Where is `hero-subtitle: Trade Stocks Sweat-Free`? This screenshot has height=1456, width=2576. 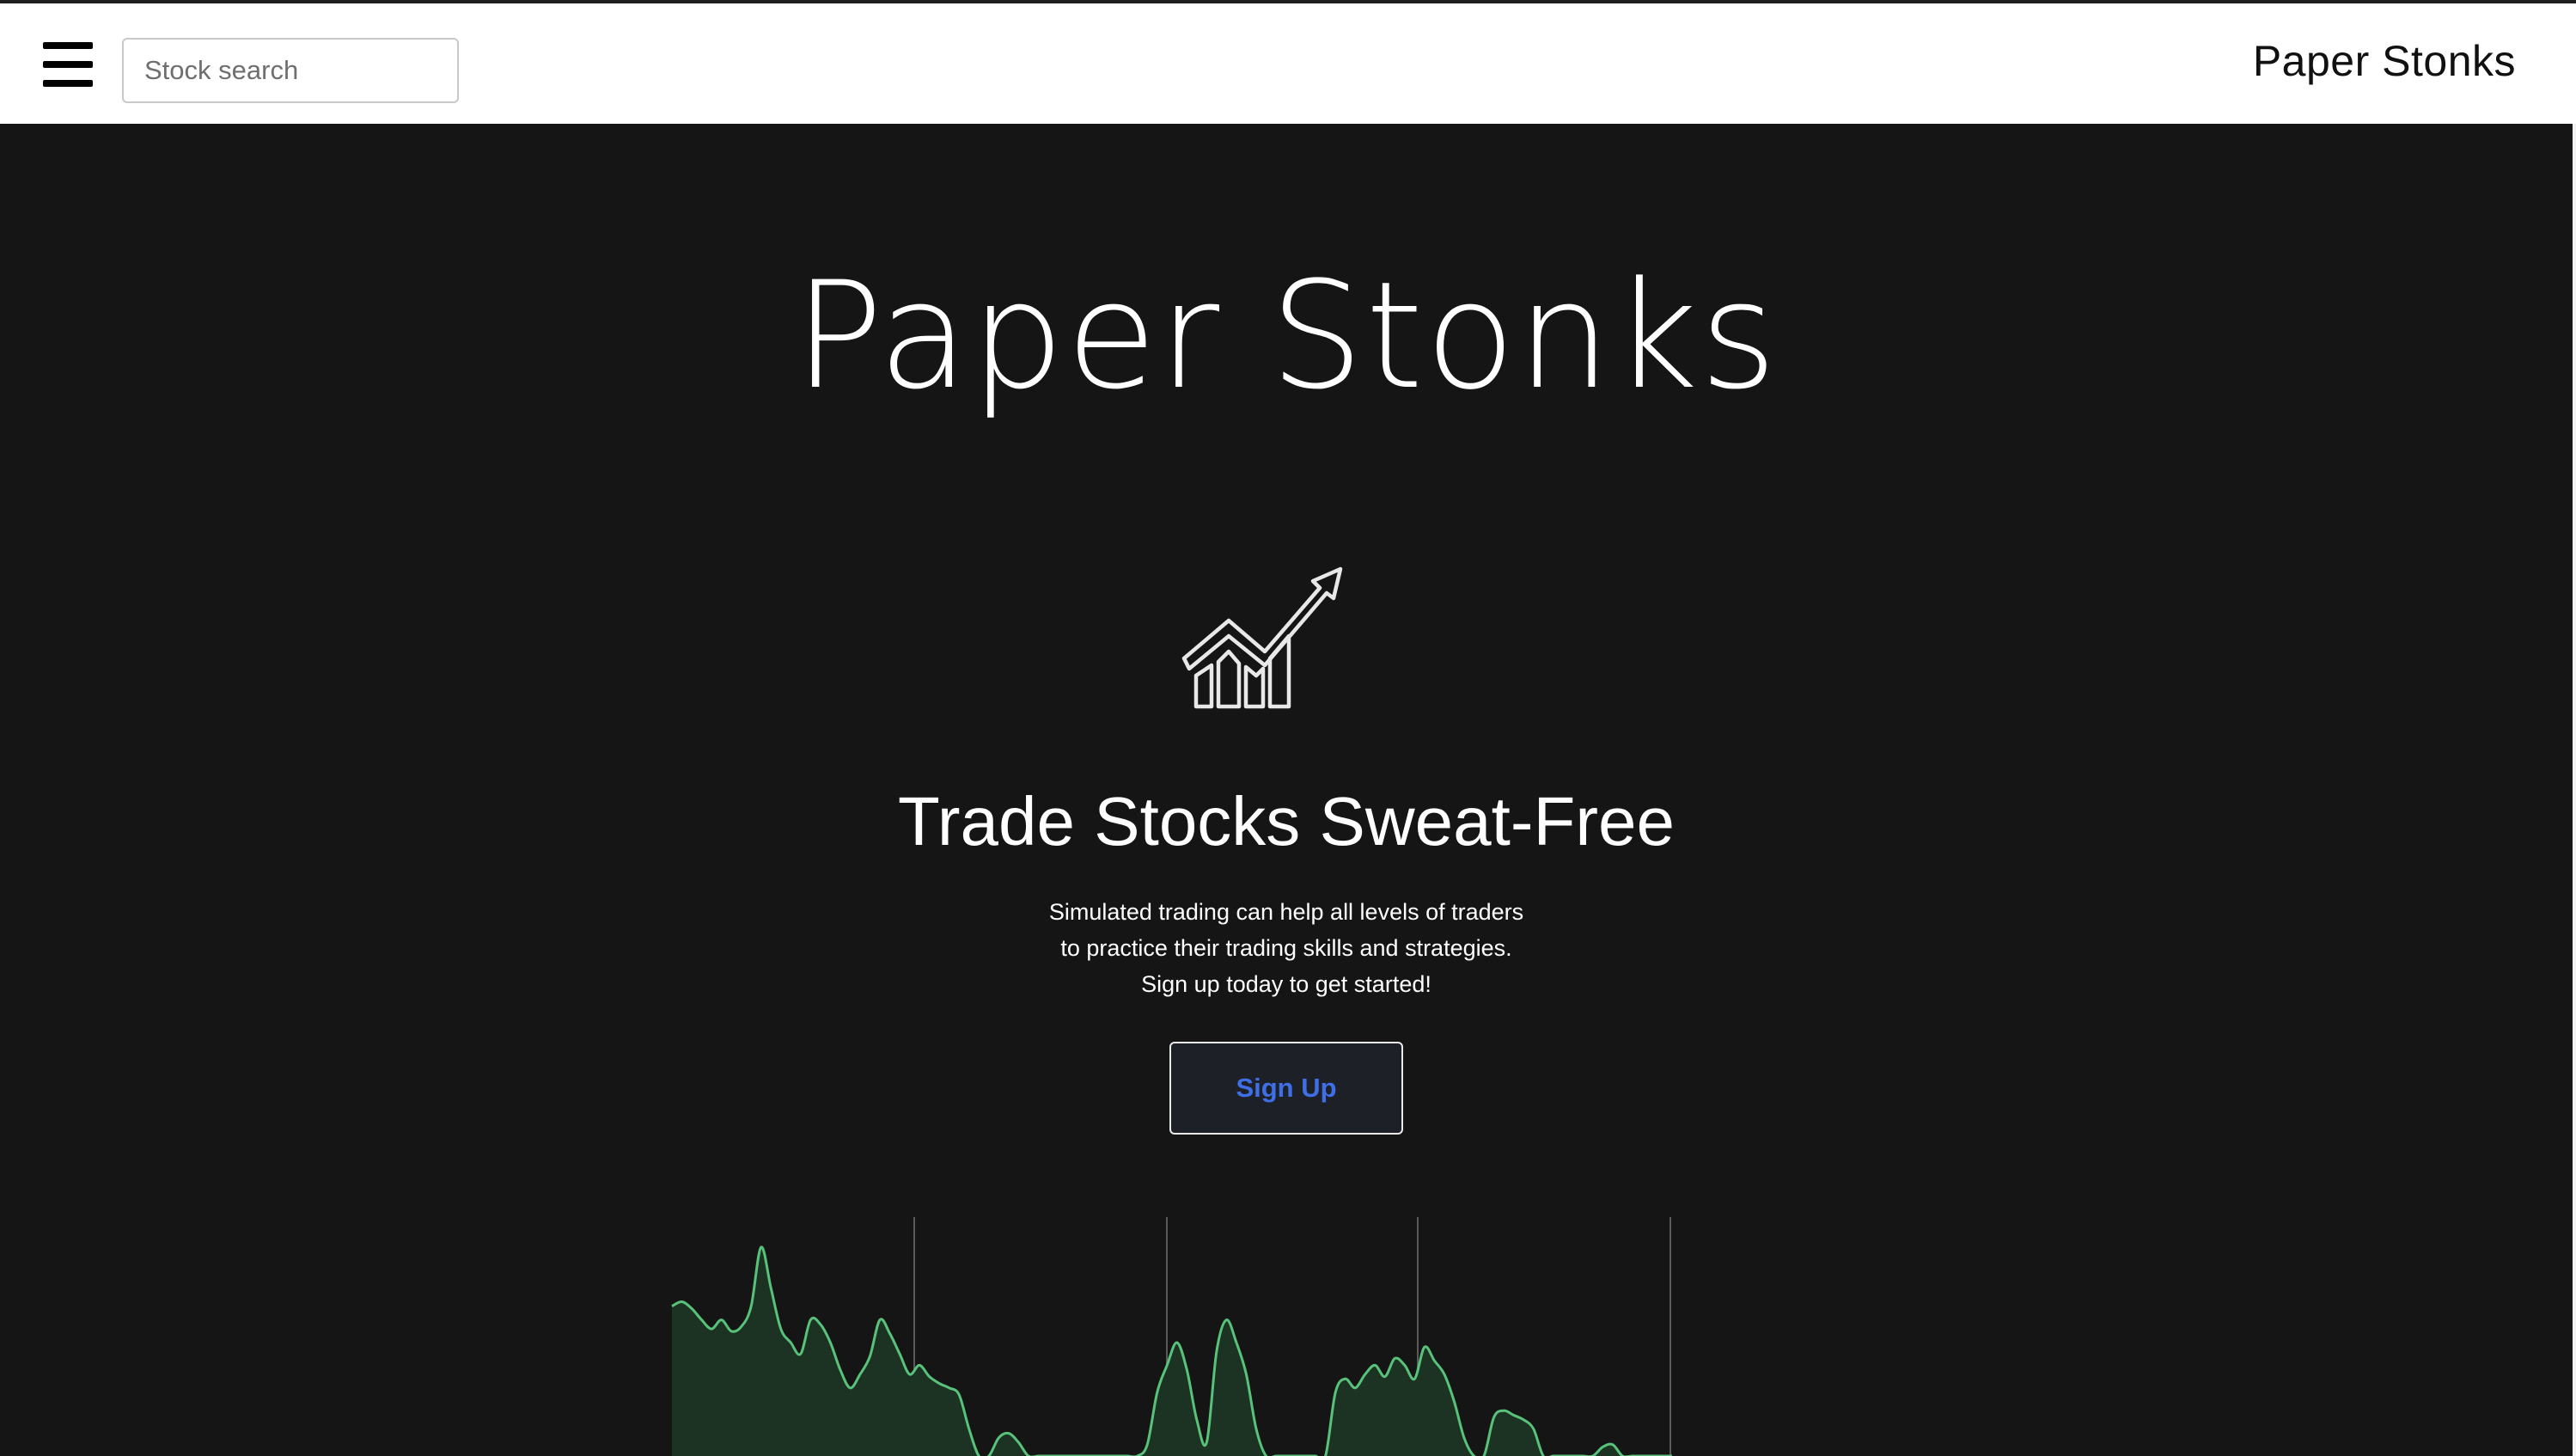
hero-subtitle: Trade Stocks Sweat-Free is located at coordinates (1286, 822).